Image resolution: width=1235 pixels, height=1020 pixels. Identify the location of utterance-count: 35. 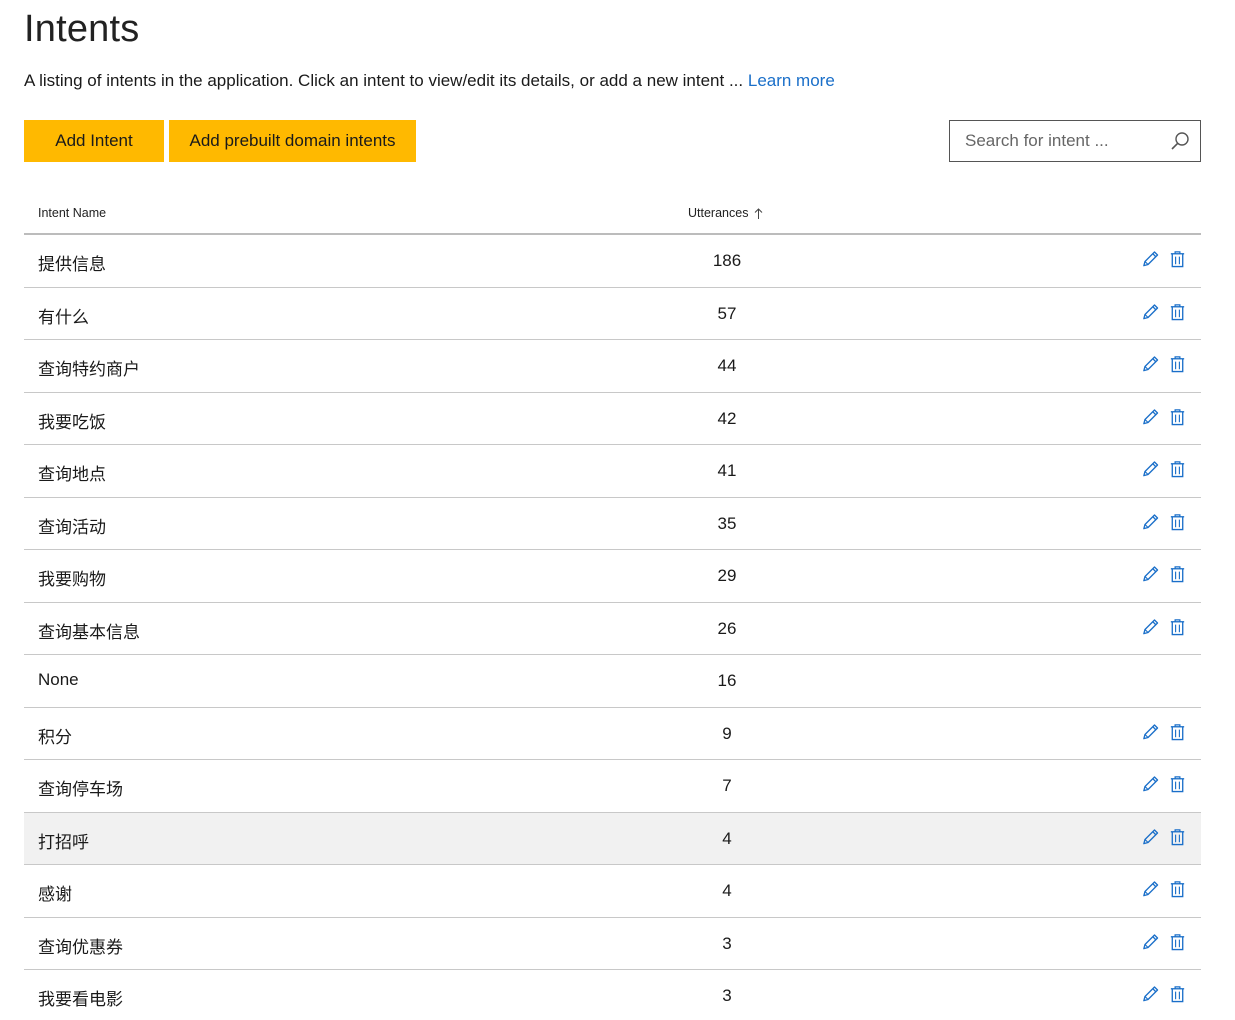
(727, 523).